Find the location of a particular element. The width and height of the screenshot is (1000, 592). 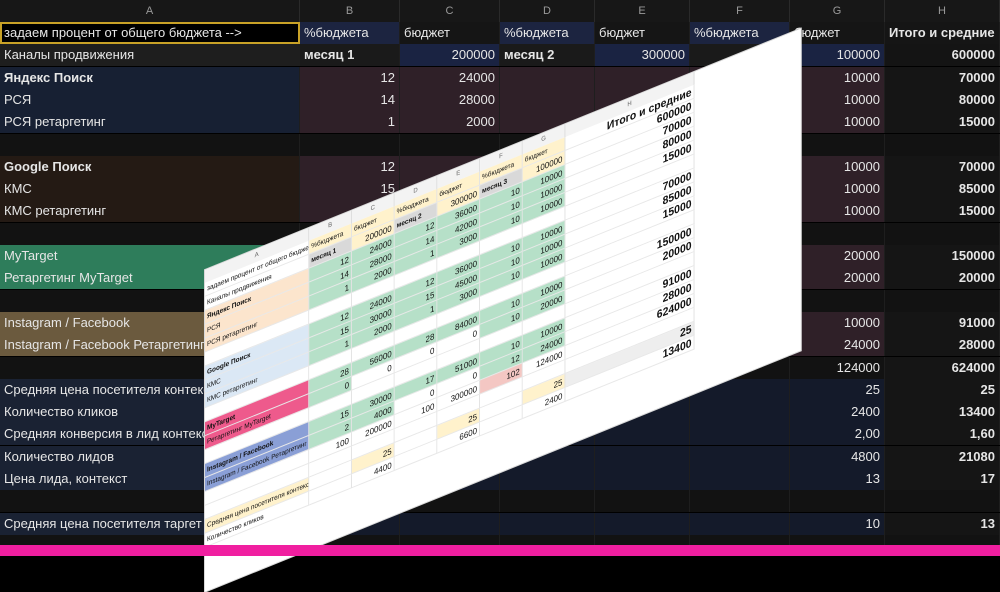

table-cell: 300000 is located at coordinates (642, 55).